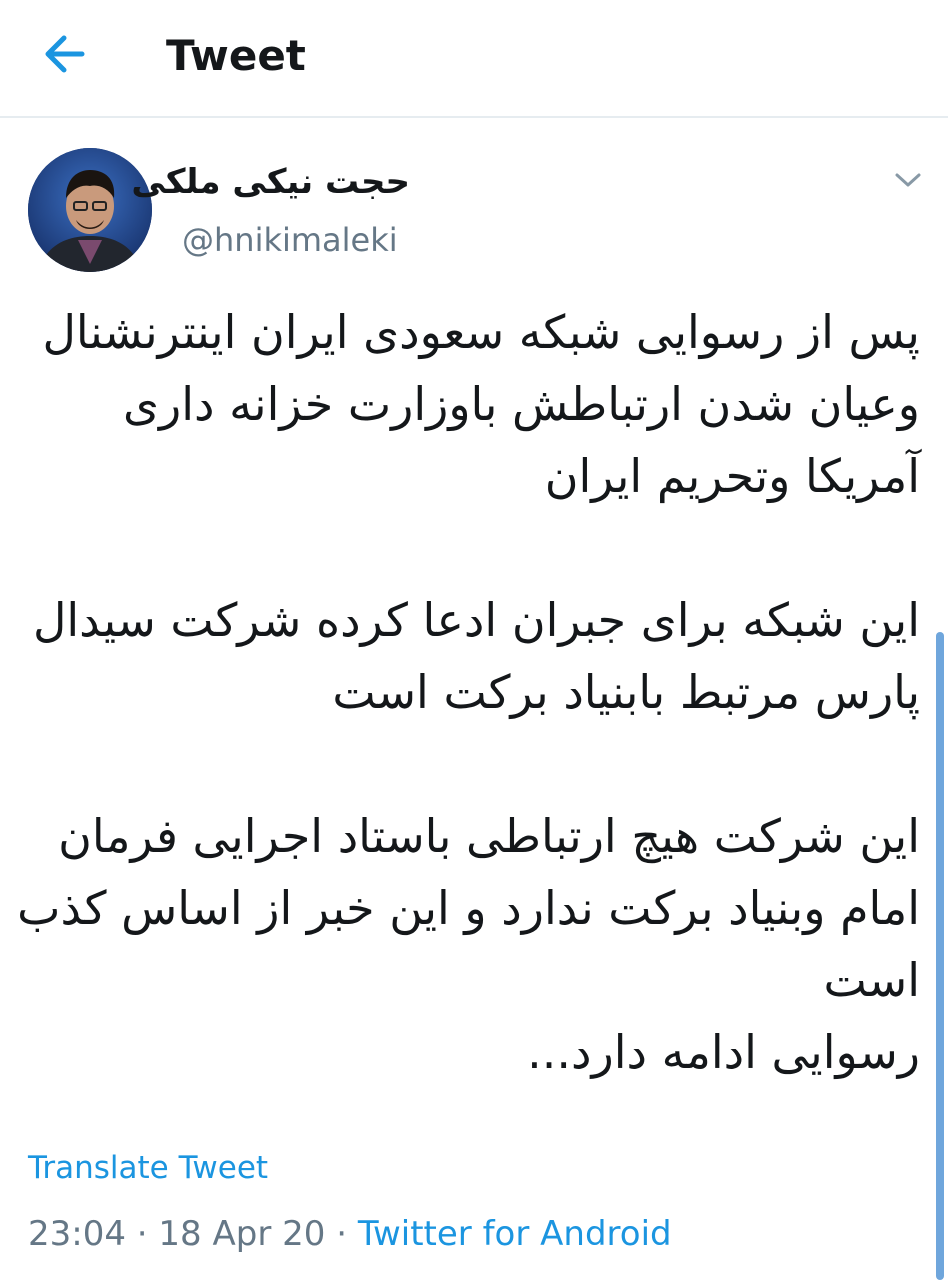 The height and width of the screenshot is (1280, 948). What do you see at coordinates (481, 332) in the screenshot?
I see `tweet-line: پس از رسوایی شبکه سعودی ایران اینترنشنال` at bounding box center [481, 332].